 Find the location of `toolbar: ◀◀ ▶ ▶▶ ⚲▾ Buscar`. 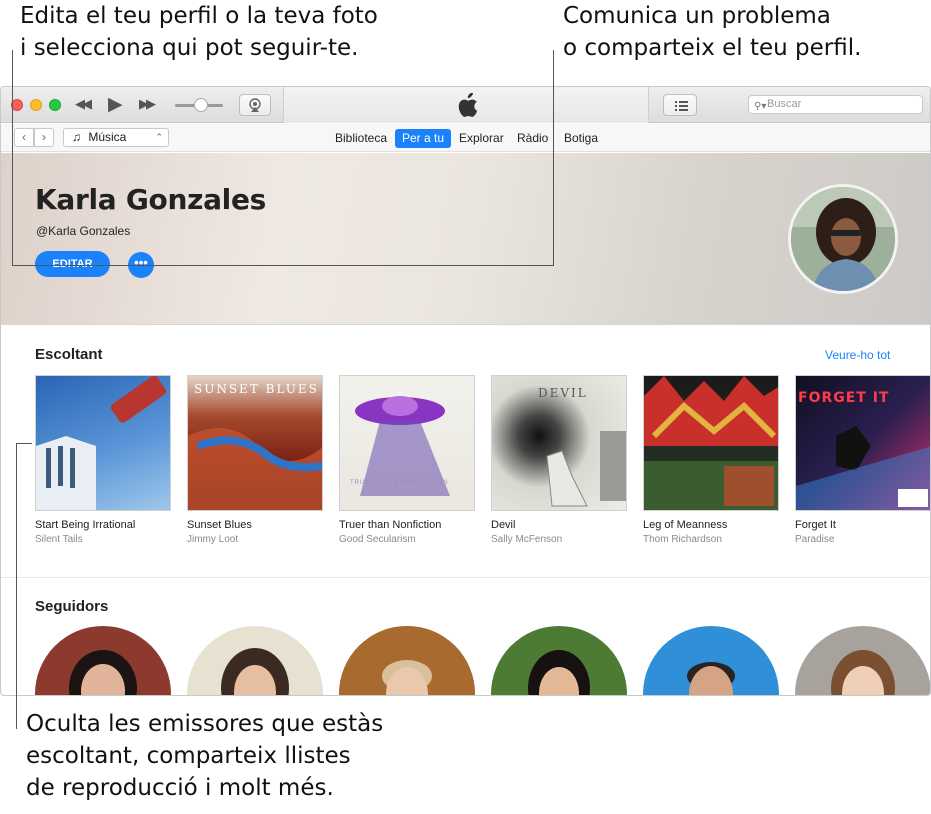

toolbar: ◀◀ ▶ ▶▶ ⚲▾ Buscar is located at coordinates (465, 105).